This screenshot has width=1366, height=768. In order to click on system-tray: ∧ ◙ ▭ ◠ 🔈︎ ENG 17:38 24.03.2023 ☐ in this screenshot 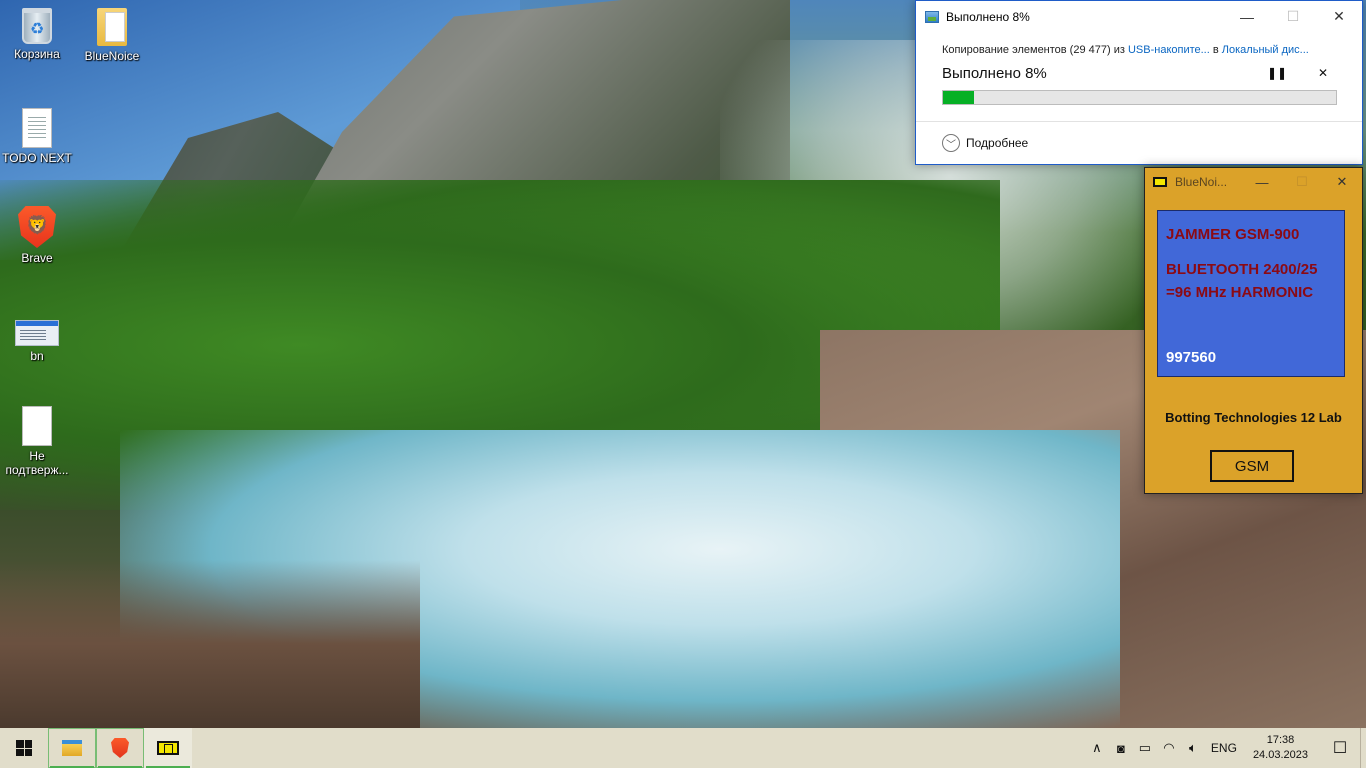, I will do `click(1225, 748)`.